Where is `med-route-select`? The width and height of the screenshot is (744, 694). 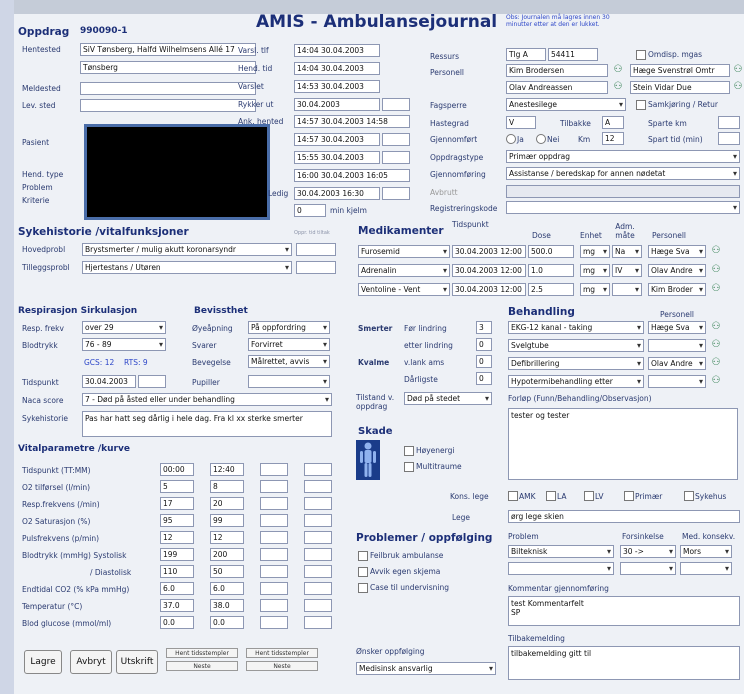
med-route-select is located at coordinates (627, 289).